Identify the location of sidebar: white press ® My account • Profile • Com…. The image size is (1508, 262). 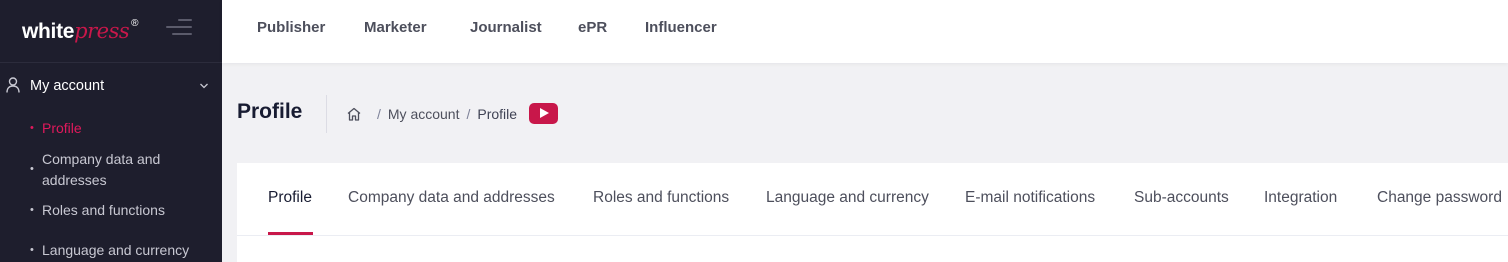
(111, 131).